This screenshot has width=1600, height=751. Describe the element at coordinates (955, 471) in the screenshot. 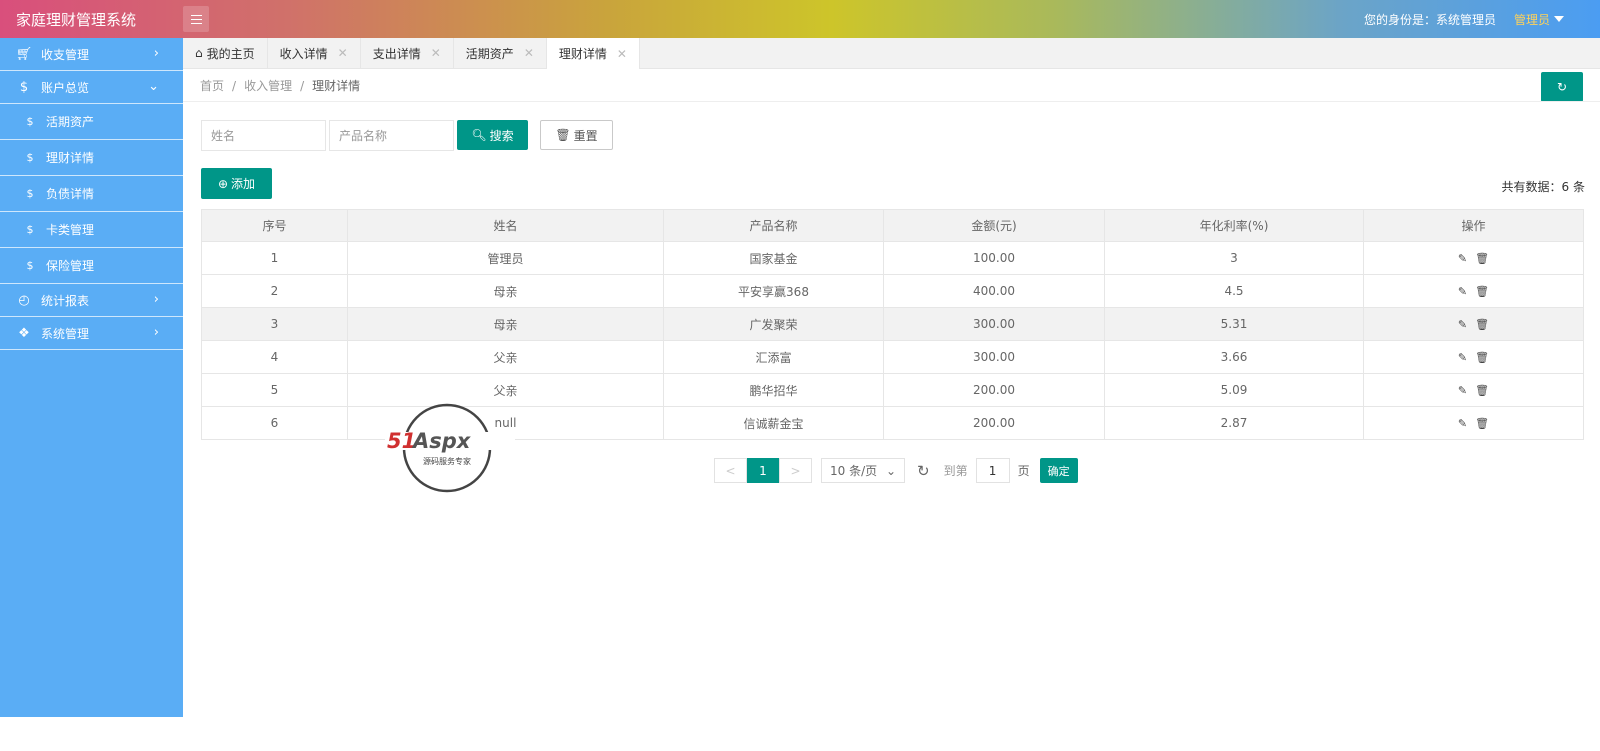

I see `goto-label: 到第` at that location.